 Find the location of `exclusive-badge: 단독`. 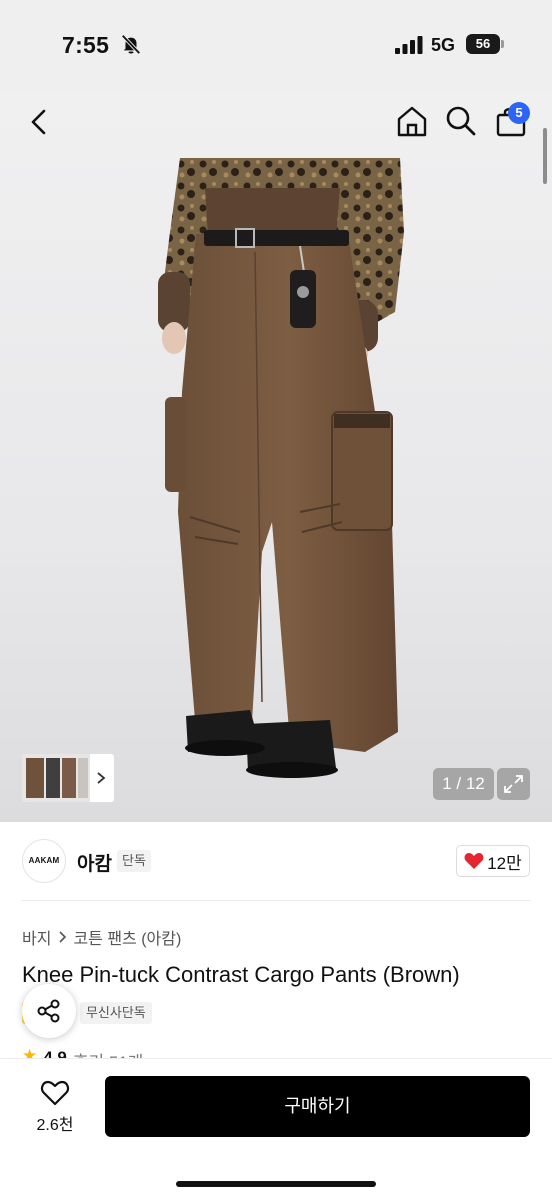

exclusive-badge: 단독 is located at coordinates (134, 861).